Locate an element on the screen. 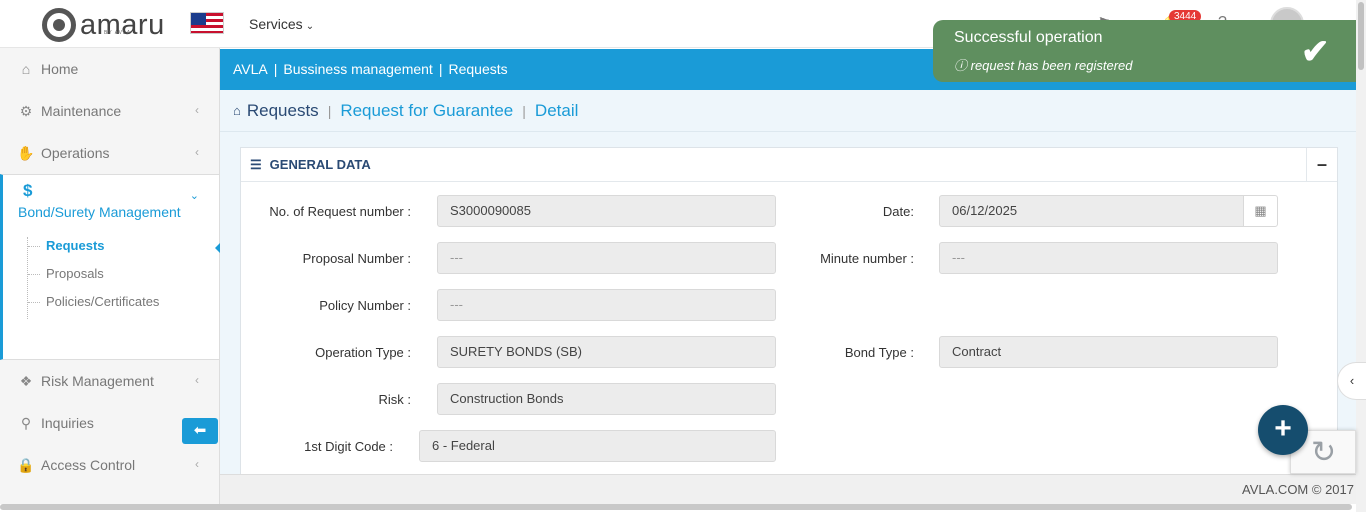 This screenshot has width=1366, height=512. submenu-item-requests: Requests is located at coordinates (93, 251).